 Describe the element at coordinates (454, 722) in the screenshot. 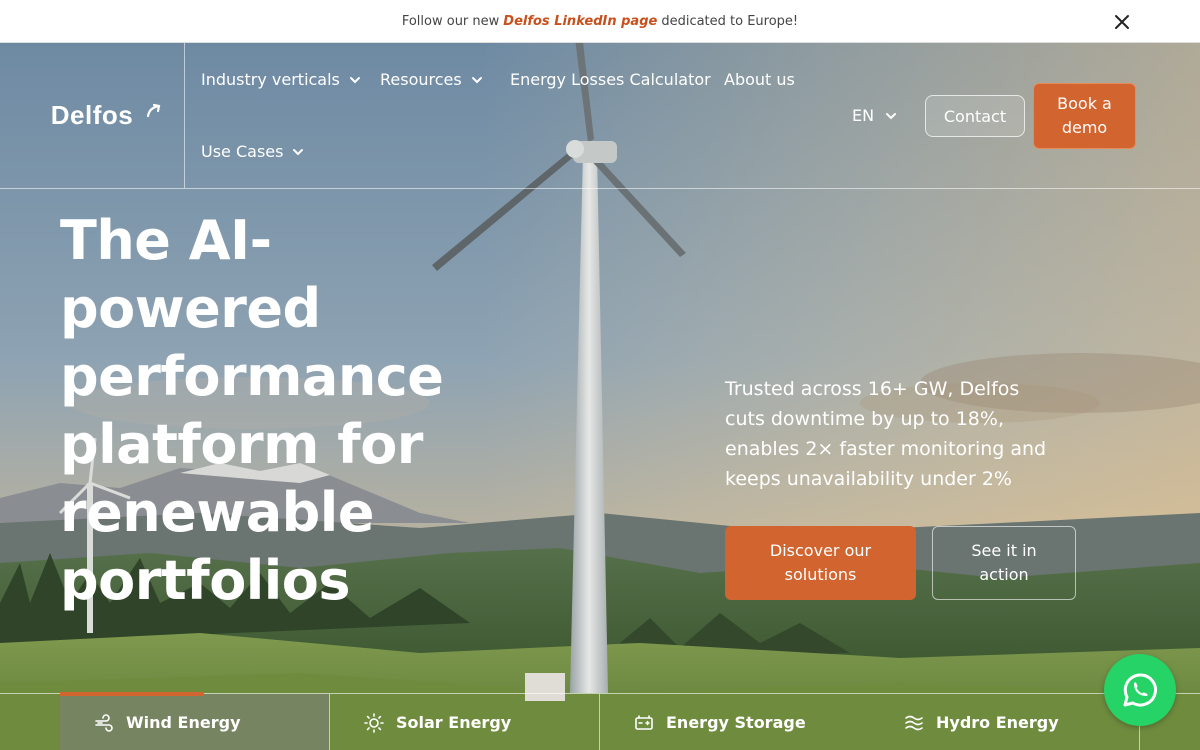

I see `tab-solar-energy-label: Solar Energy` at that location.